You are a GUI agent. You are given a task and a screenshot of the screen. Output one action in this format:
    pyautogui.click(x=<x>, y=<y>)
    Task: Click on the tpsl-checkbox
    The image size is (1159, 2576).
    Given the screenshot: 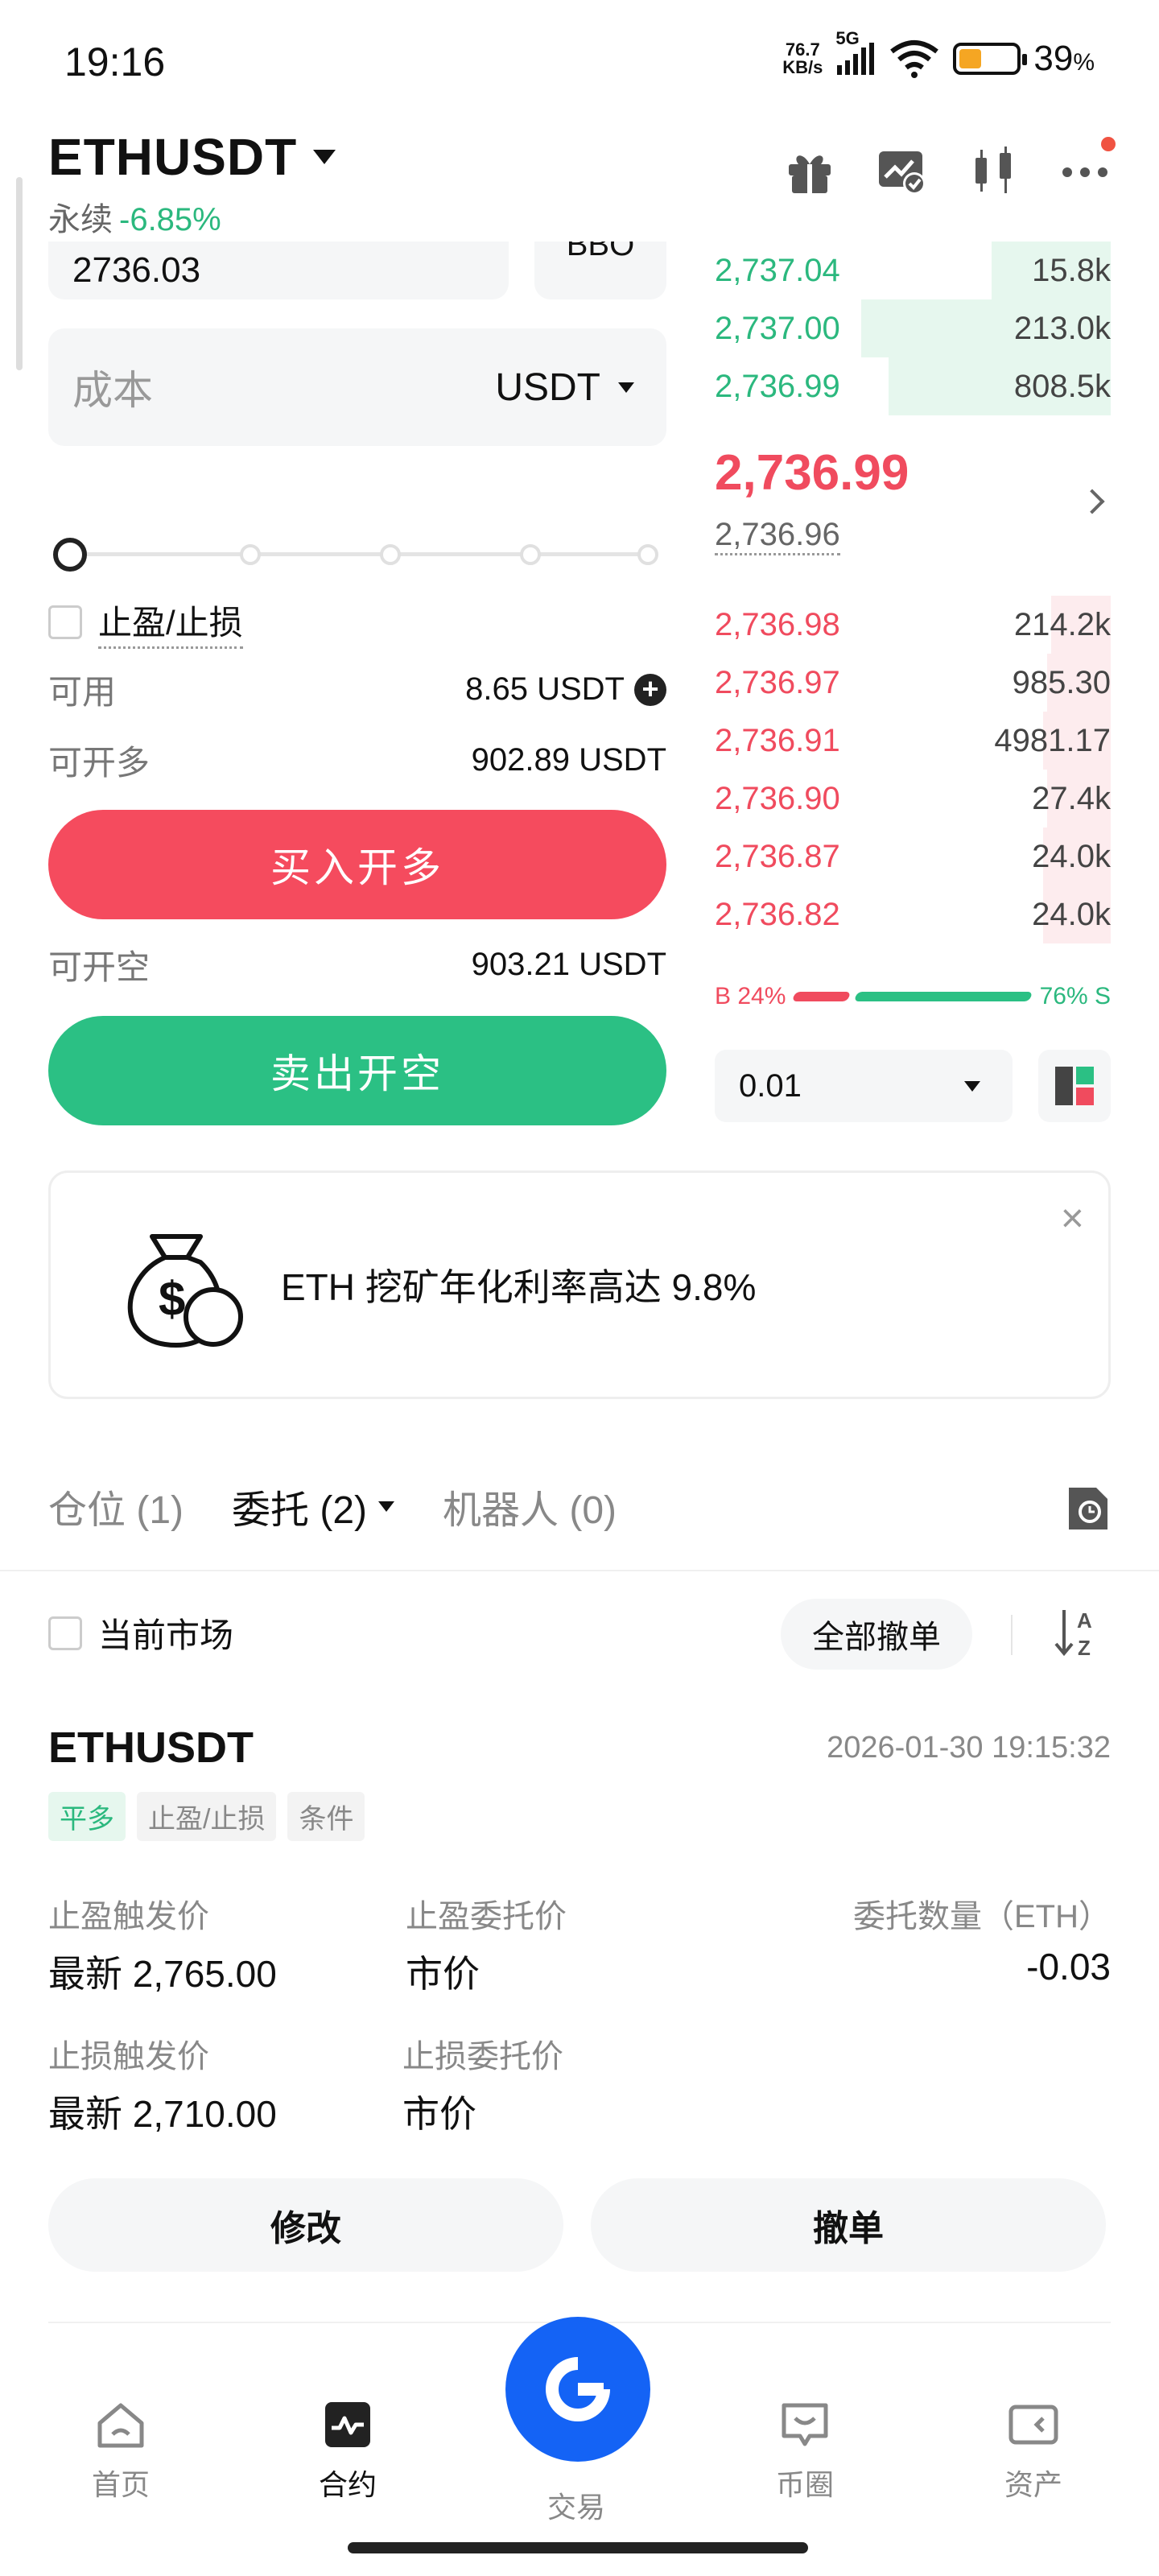 What is the action you would take?
    pyautogui.click(x=65, y=622)
    